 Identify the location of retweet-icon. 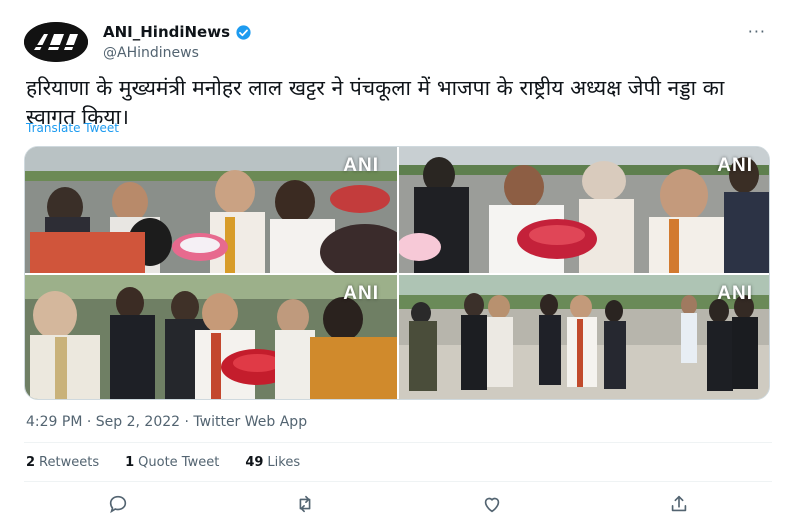
(305, 504).